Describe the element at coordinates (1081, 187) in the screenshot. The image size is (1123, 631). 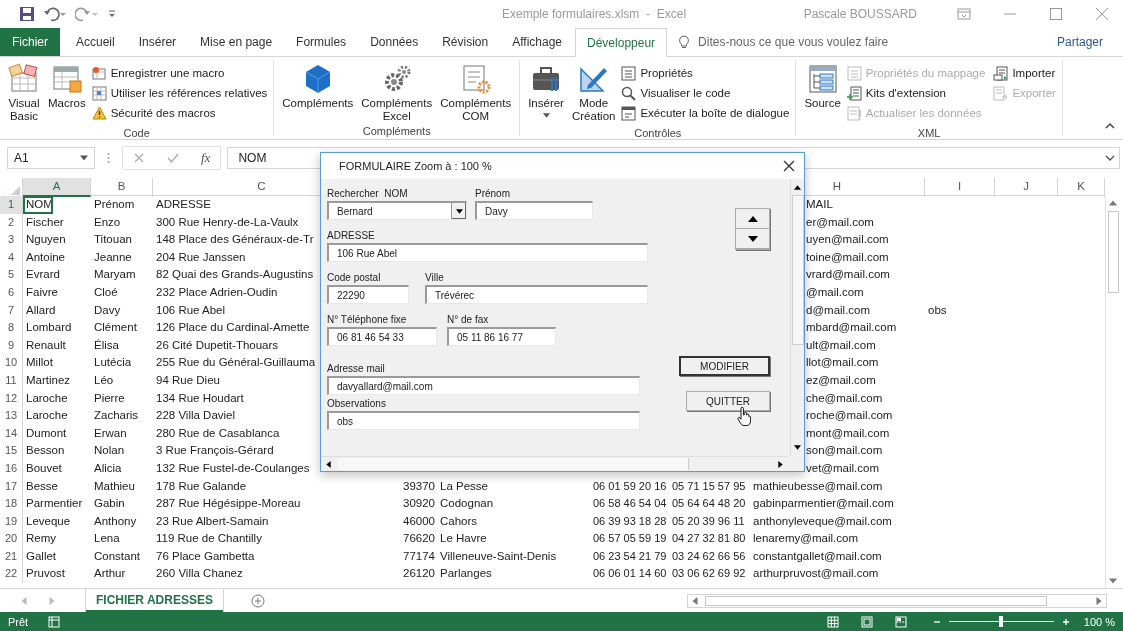
I see `column-header: K` at that location.